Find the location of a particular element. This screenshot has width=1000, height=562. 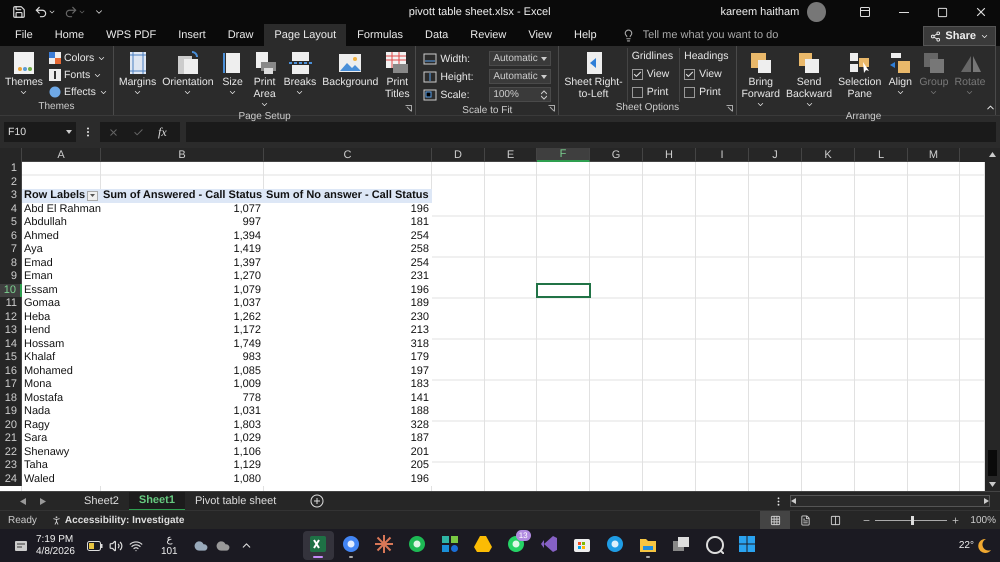

column-header: G is located at coordinates (616, 155).